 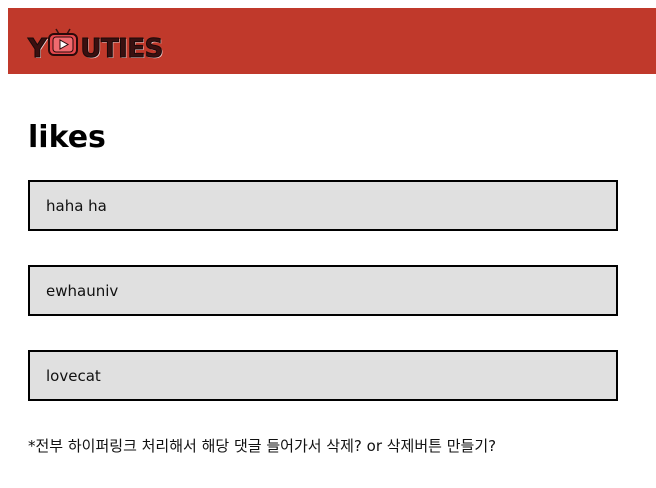 What do you see at coordinates (37, 48) in the screenshot?
I see `logo-text-start: Y` at bounding box center [37, 48].